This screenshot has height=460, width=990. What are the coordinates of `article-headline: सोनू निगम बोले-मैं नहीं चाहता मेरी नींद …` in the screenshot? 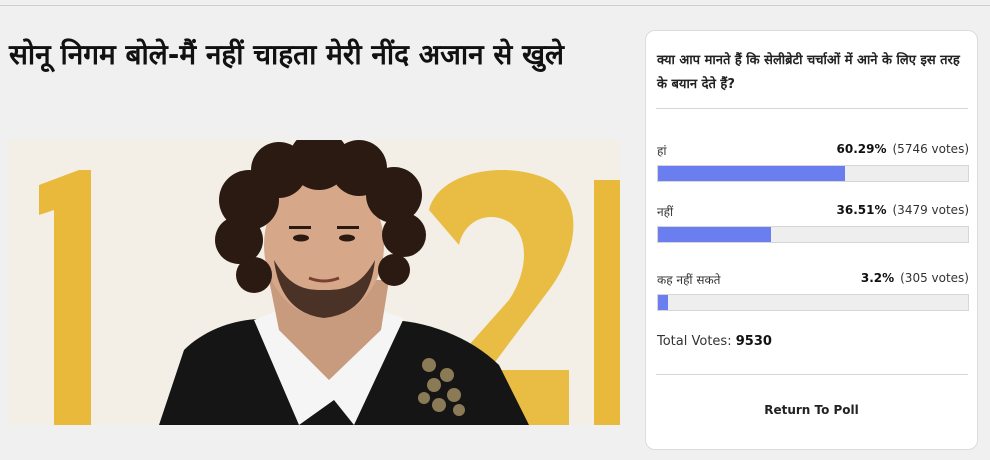 It's located at (314, 55).